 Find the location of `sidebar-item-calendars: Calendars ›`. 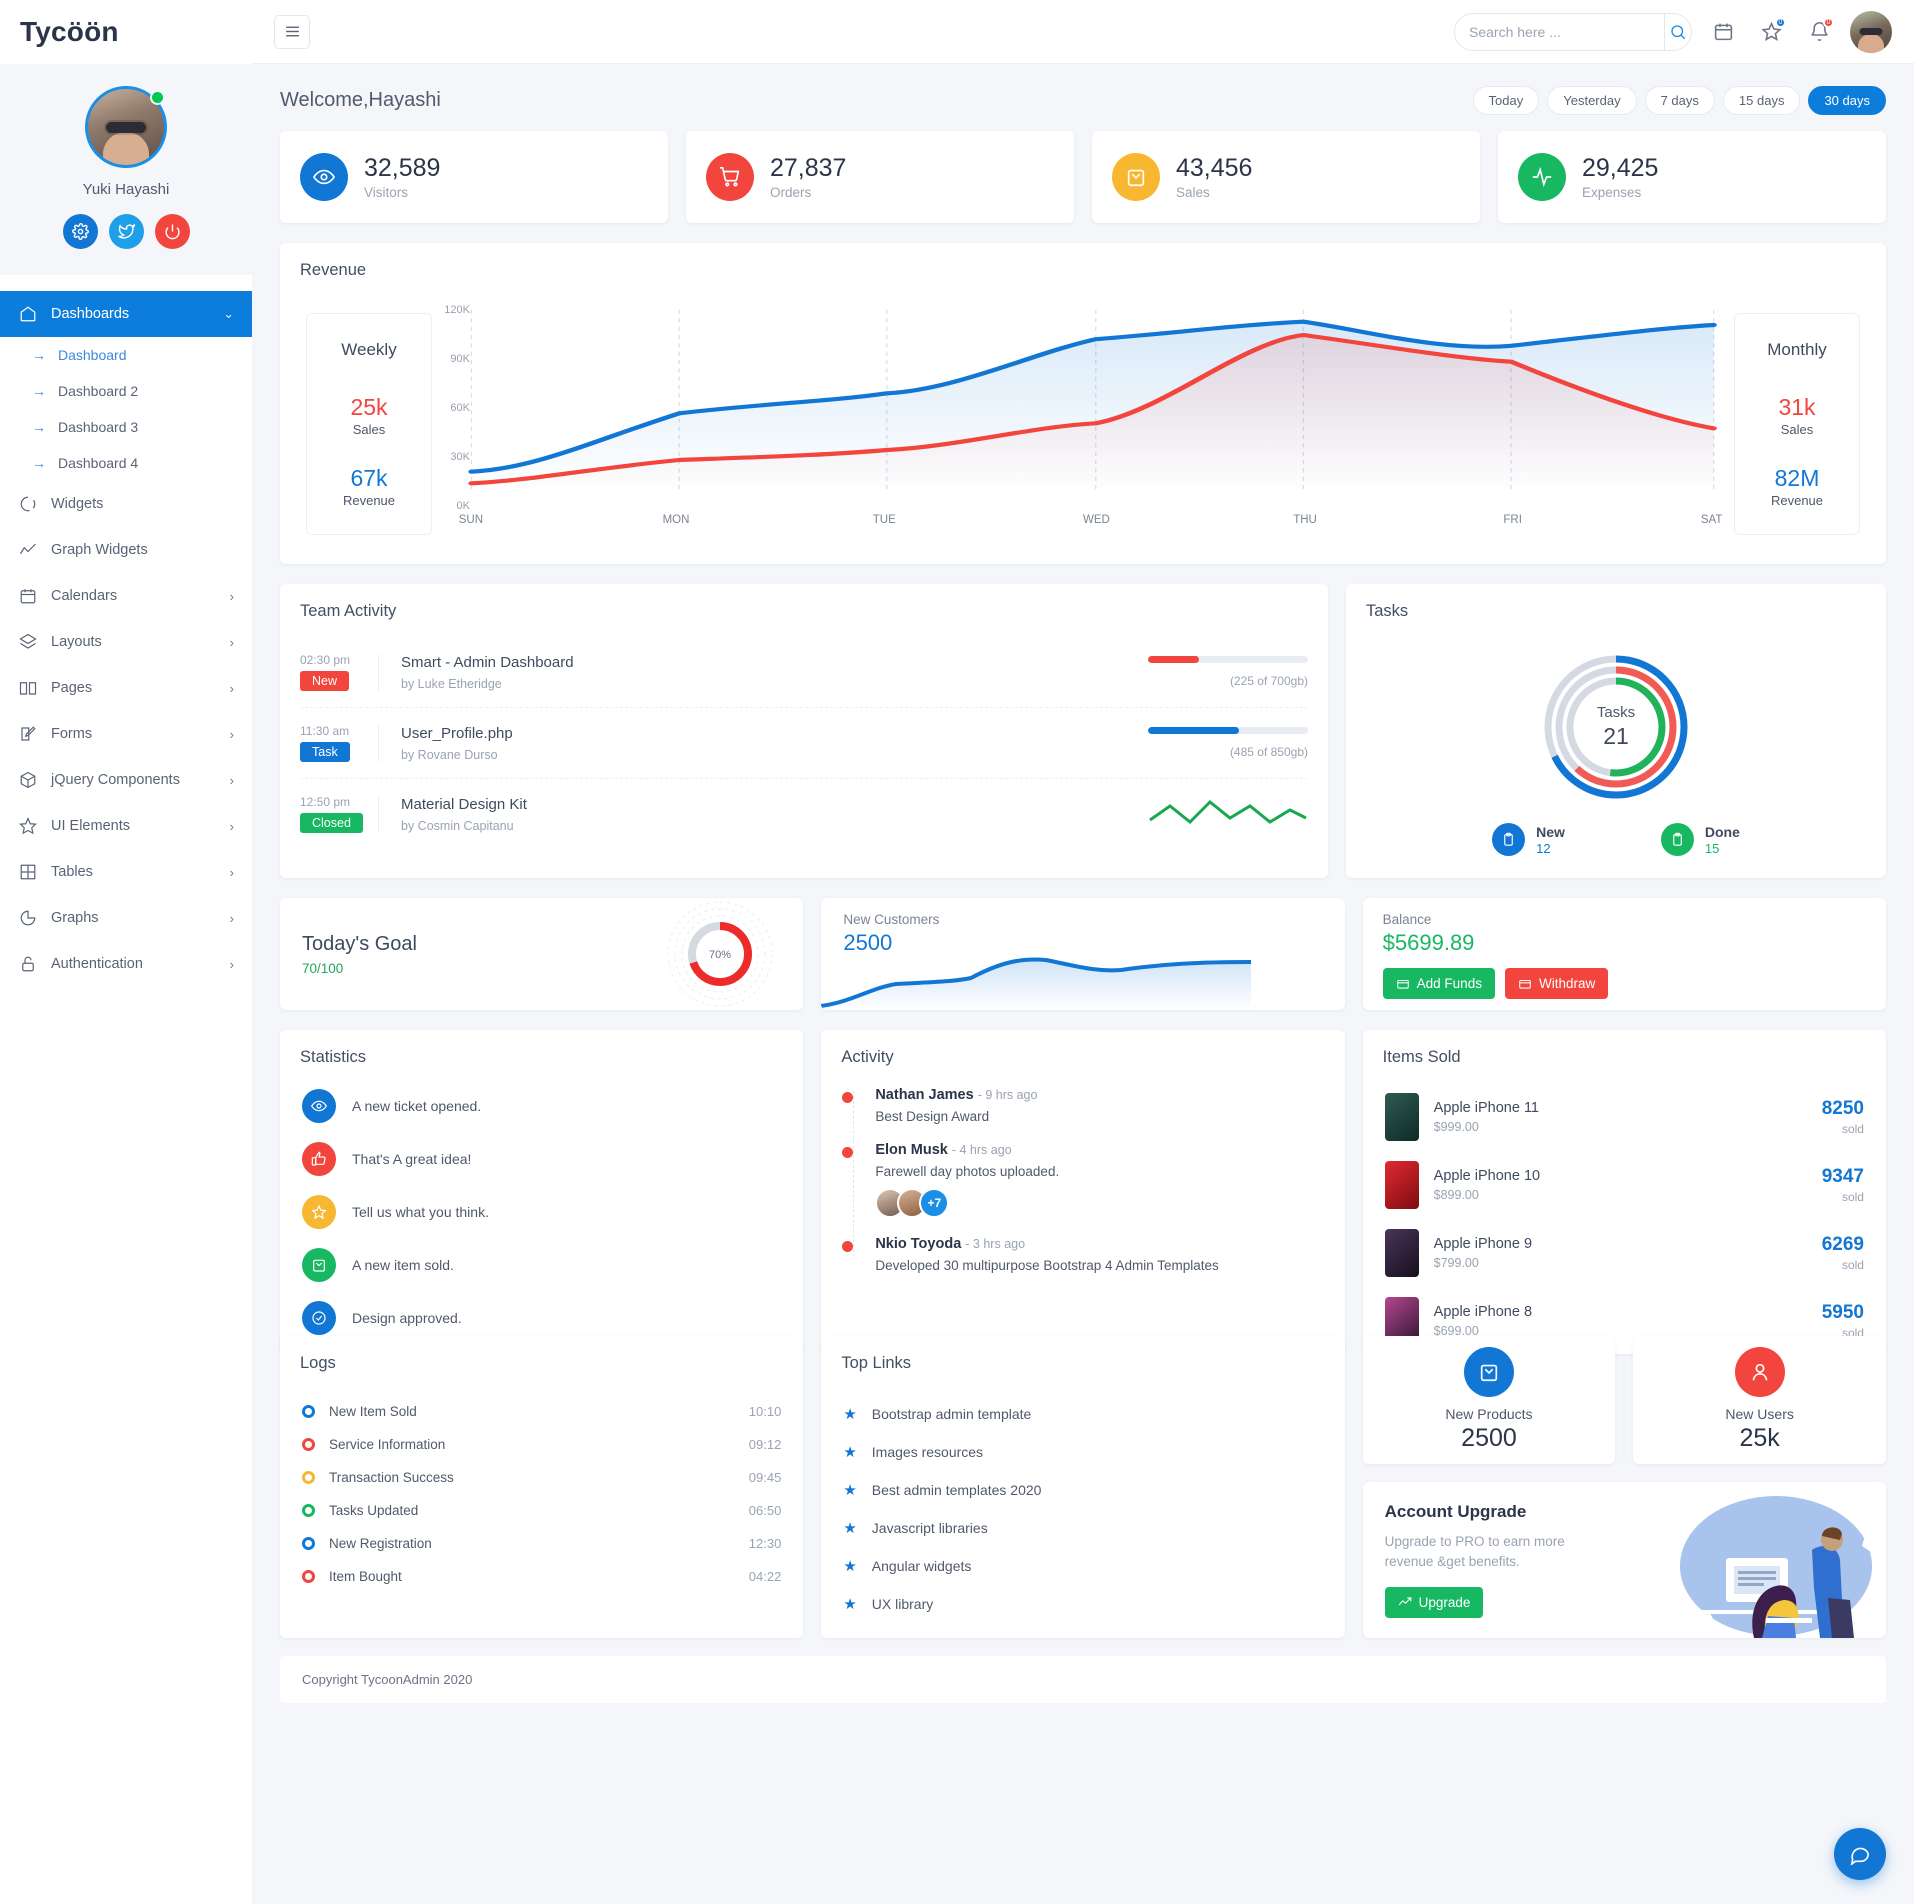

sidebar-item-calendars: Calendars › is located at coordinates (126, 596).